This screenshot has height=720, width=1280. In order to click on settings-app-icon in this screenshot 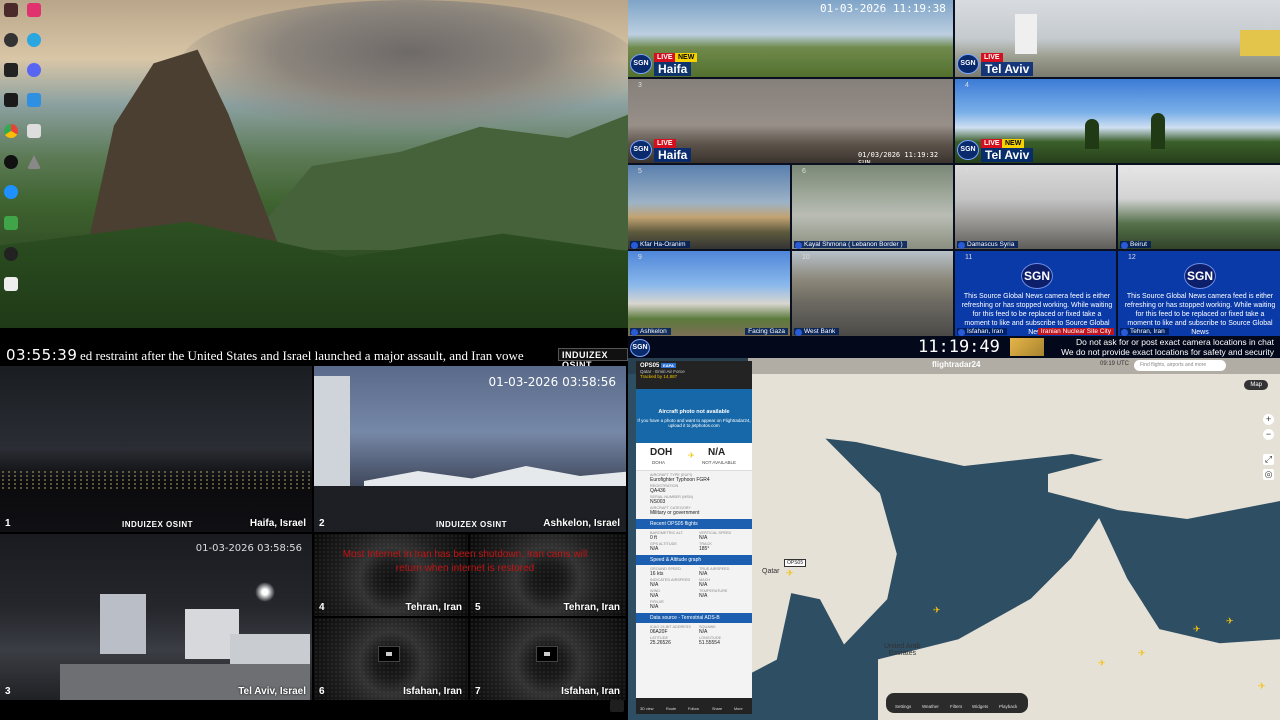, I will do `click(34, 40)`.